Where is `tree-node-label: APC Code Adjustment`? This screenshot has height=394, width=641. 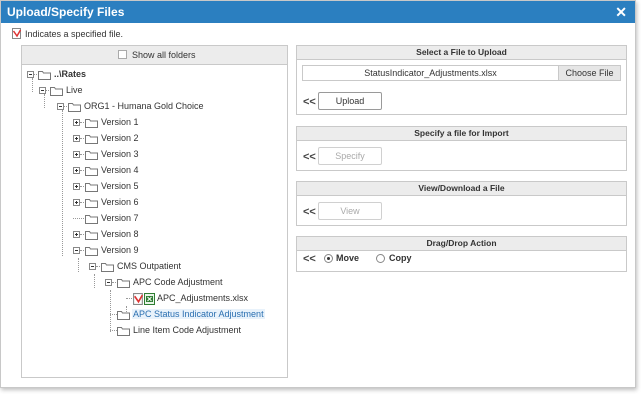
tree-node-label: APC Code Adjustment is located at coordinates (178, 282).